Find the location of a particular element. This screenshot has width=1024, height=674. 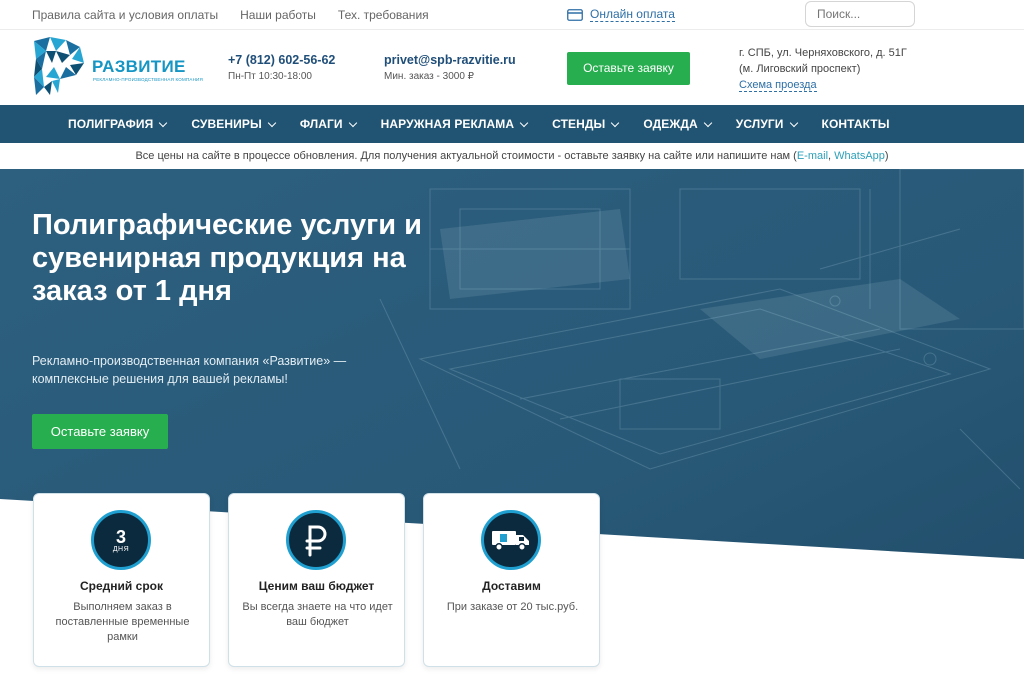

top-link-rules: Правила сайта и условия оплаты is located at coordinates (125, 15).